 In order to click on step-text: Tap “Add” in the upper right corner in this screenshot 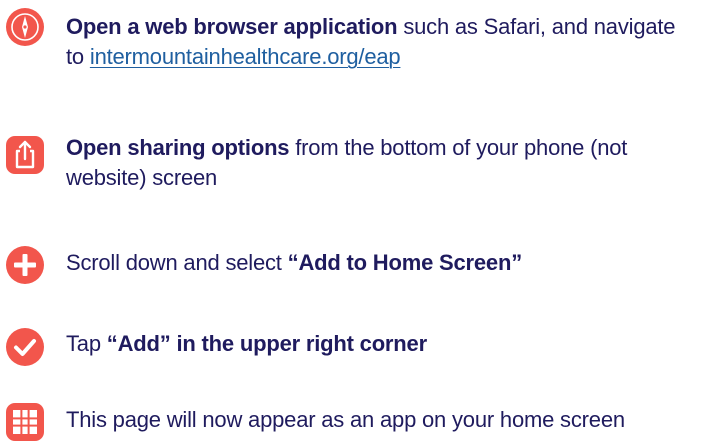, I will do `click(379, 344)`.